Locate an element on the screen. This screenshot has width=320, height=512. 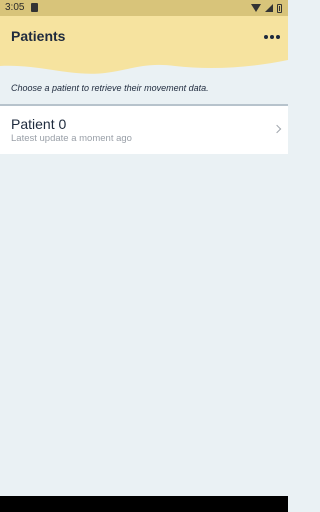
status-bar: 3:05 is located at coordinates (144, 8).